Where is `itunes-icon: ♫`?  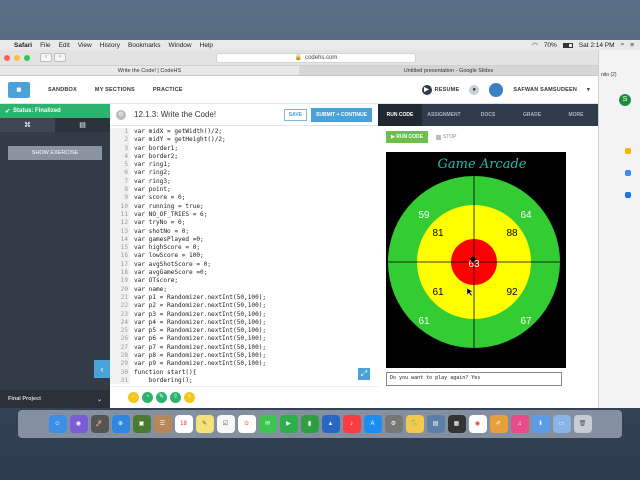
itunes-icon: ♫ is located at coordinates (519, 424).